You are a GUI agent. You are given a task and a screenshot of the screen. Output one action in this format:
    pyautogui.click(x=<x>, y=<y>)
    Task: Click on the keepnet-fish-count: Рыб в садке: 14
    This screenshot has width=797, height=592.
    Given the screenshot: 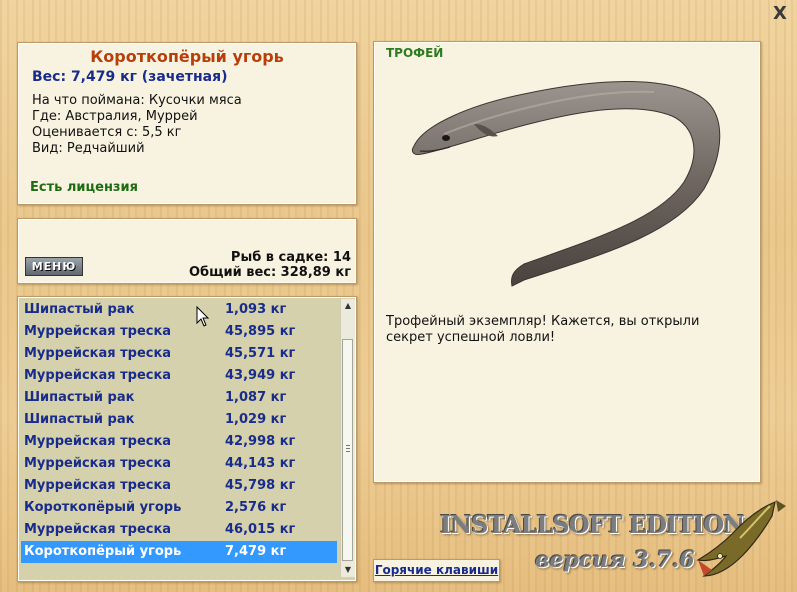 What is the action you would take?
    pyautogui.click(x=290, y=257)
    